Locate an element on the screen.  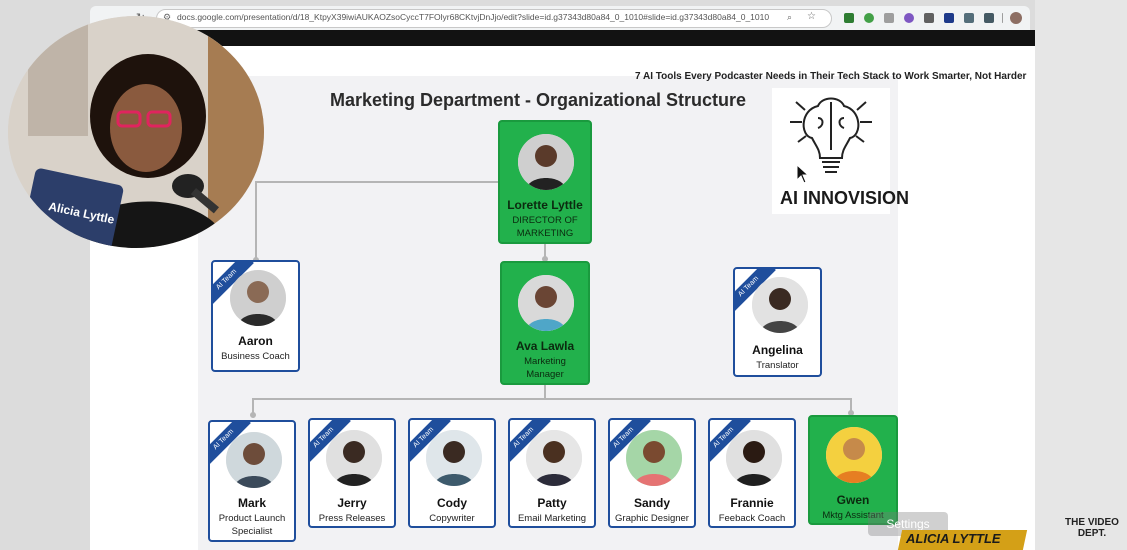
org-card-sandy: AI Team Sandy Graphic Designer is located at coordinates (652, 473).